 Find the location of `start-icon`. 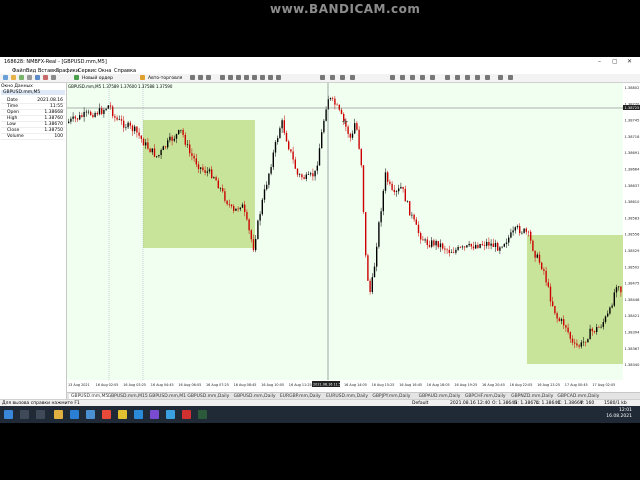

start-icon is located at coordinates (8, 414).